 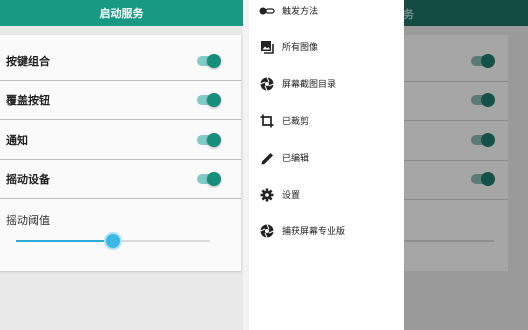 I want to click on drawer-item-all-images: 所有图像, so click(x=326, y=47).